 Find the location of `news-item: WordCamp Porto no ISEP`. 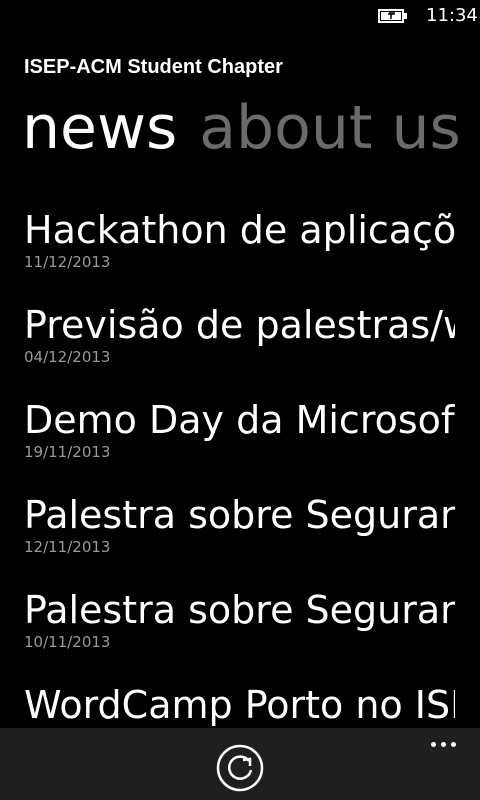

news-item: WordCamp Porto no ISEP is located at coordinates (239, 703).